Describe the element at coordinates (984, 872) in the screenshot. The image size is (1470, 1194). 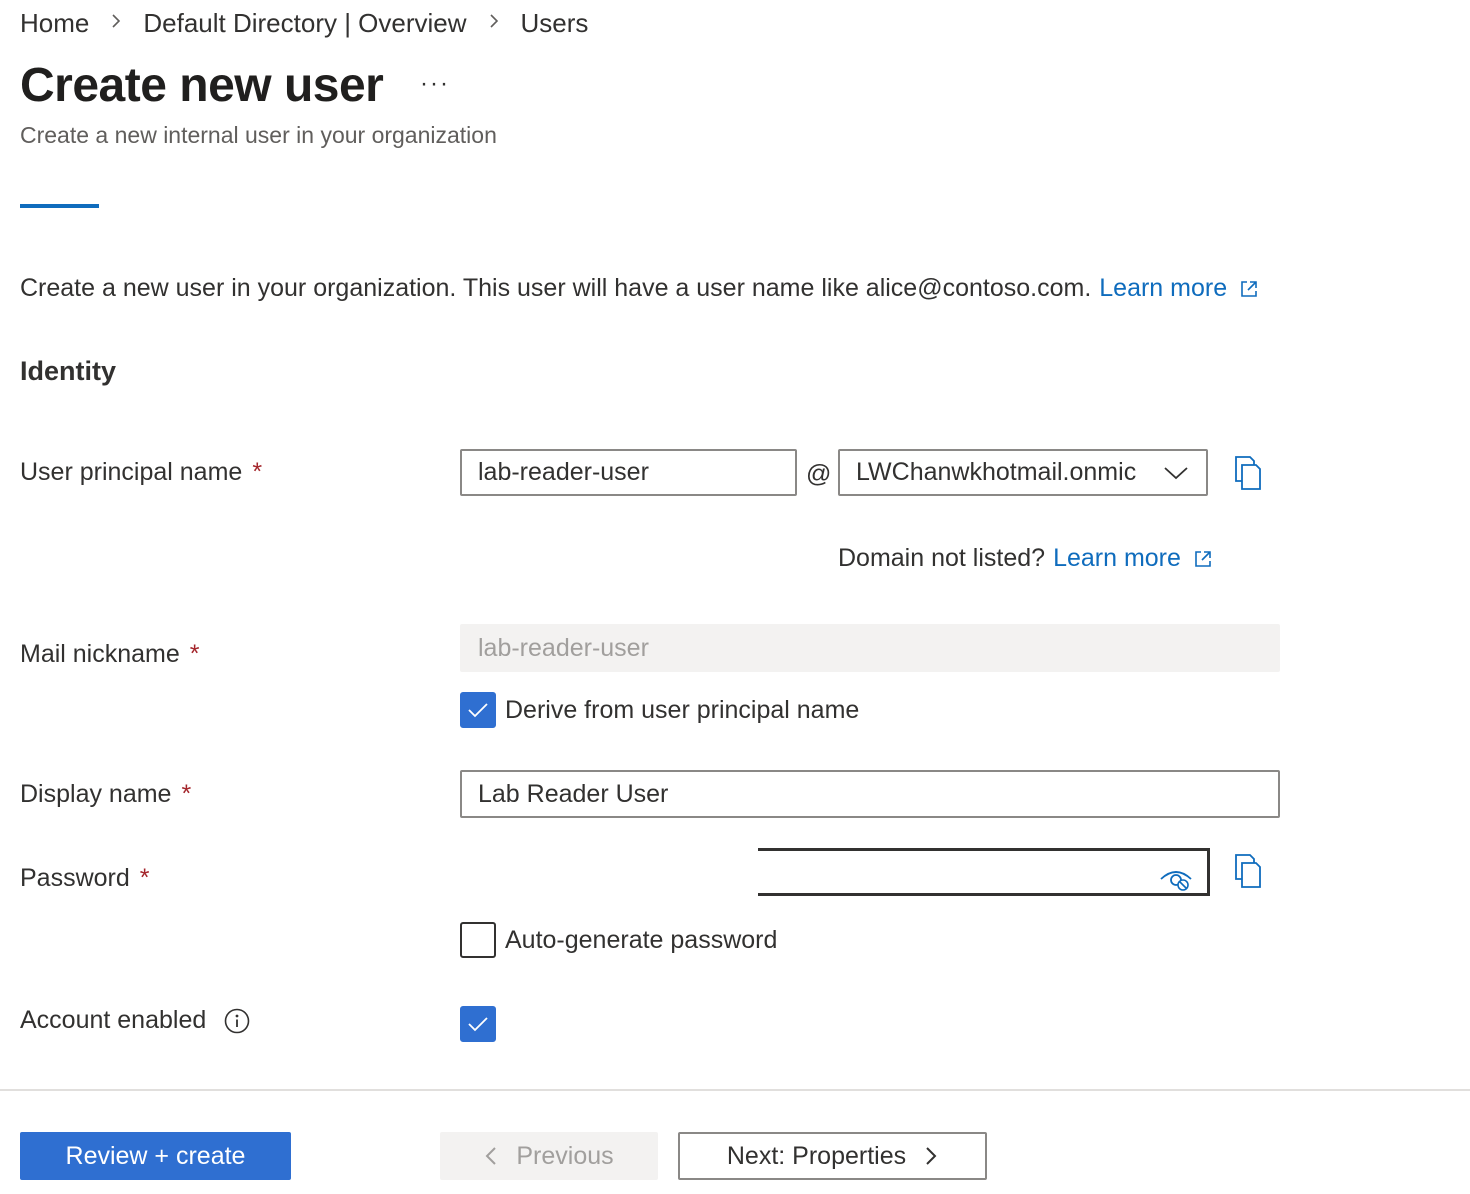
I see `password-input` at that location.